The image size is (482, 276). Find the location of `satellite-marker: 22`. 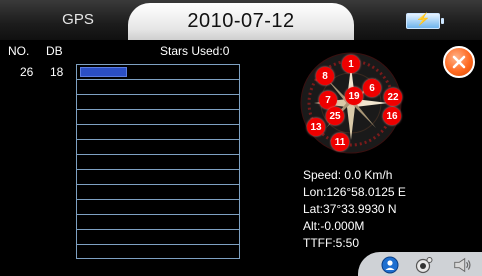

satellite-marker: 22 is located at coordinates (393, 97).